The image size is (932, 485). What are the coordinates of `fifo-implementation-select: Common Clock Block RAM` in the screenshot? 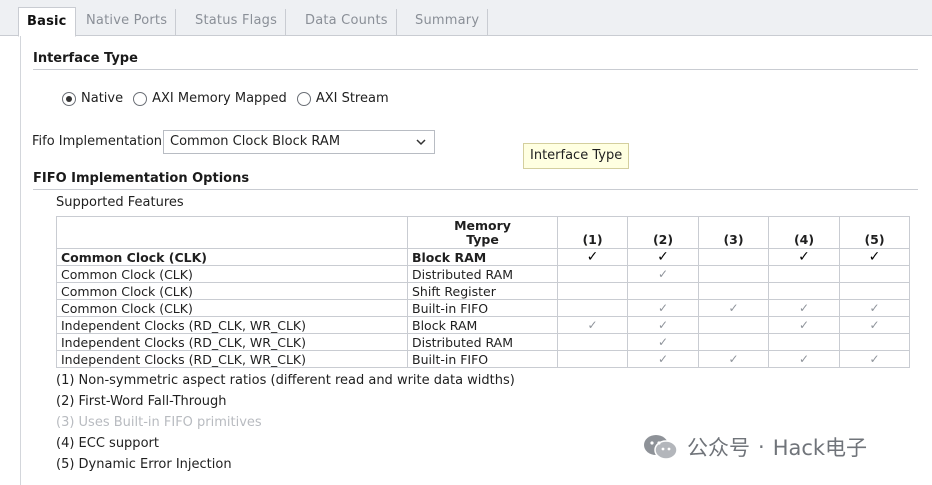 It's located at (299, 142).